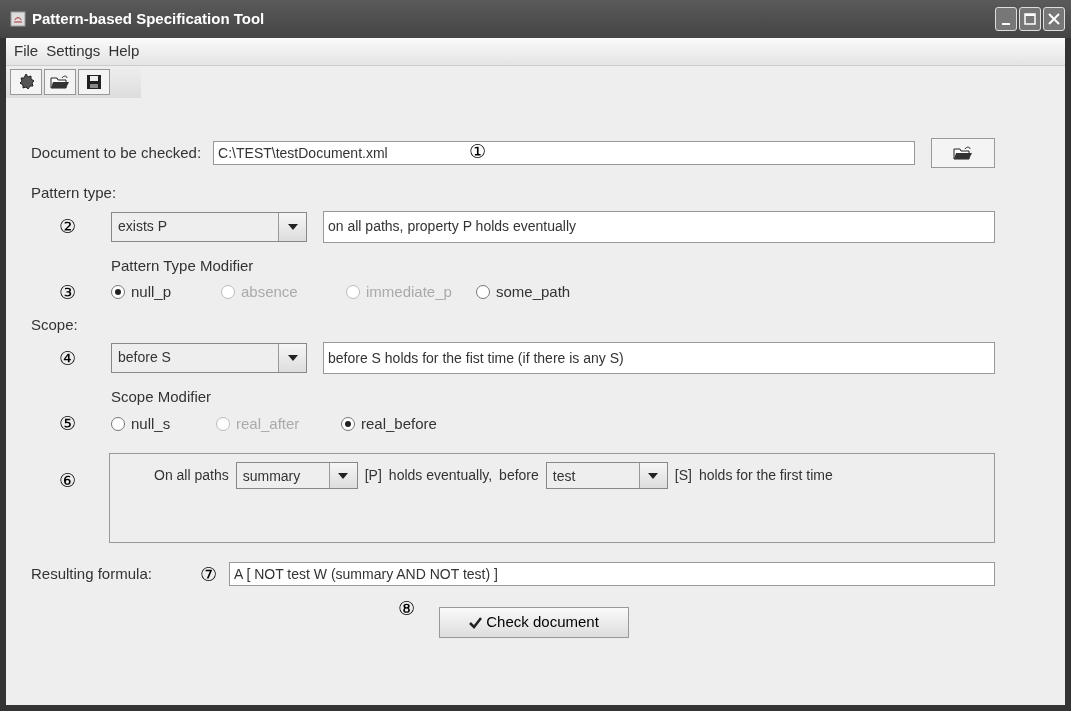  What do you see at coordinates (373, 475) in the screenshot?
I see `sentence-text: [P]` at bounding box center [373, 475].